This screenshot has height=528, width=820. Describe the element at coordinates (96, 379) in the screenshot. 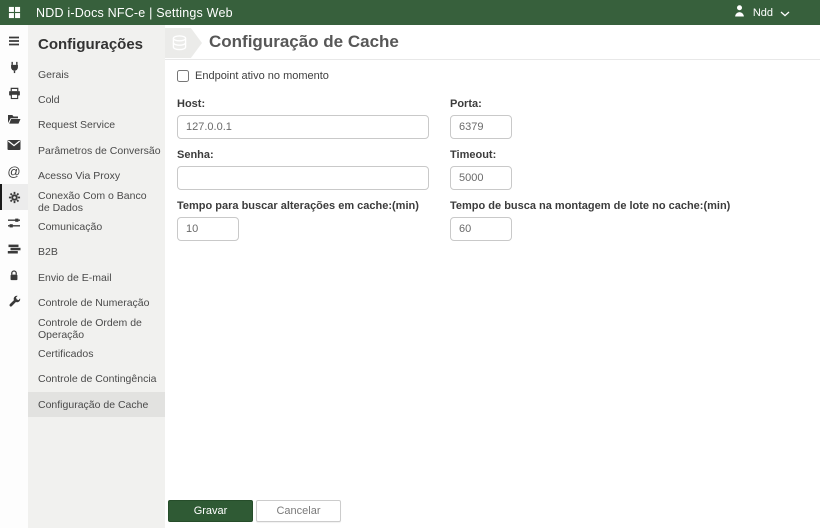

I see `sidebar-item-controle-contingencia: Controle de Contingência` at that location.